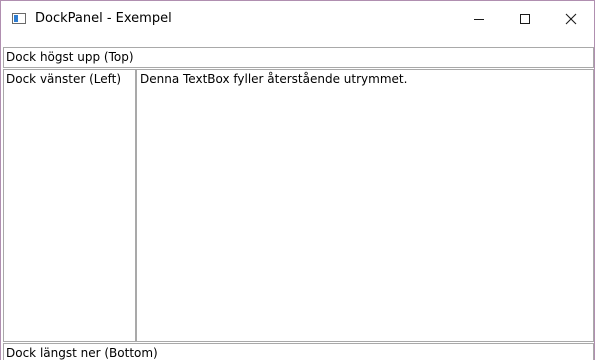 Image resolution: width=595 pixels, height=360 pixels. What do you see at coordinates (19, 18) in the screenshot?
I see `application-window-icon` at bounding box center [19, 18].